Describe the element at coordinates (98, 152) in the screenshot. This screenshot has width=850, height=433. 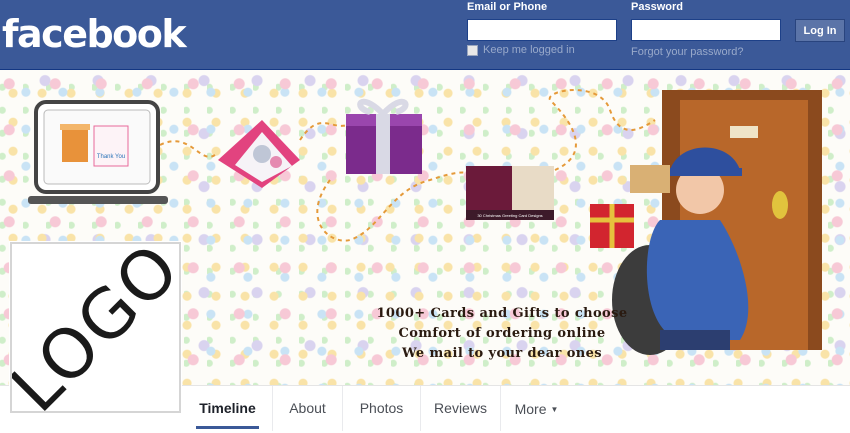
I see `laptop-icon: Thank You` at that location.